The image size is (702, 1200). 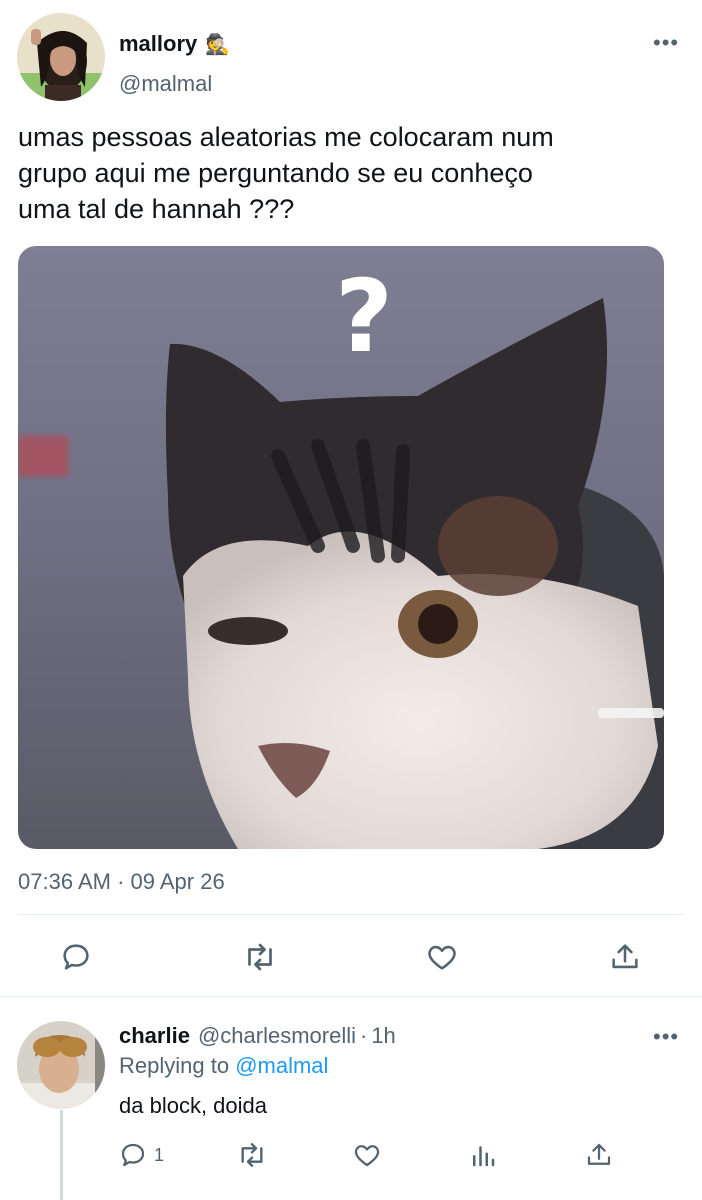 I want to click on replying-to-label: Replying to, so click(x=174, y=1065).